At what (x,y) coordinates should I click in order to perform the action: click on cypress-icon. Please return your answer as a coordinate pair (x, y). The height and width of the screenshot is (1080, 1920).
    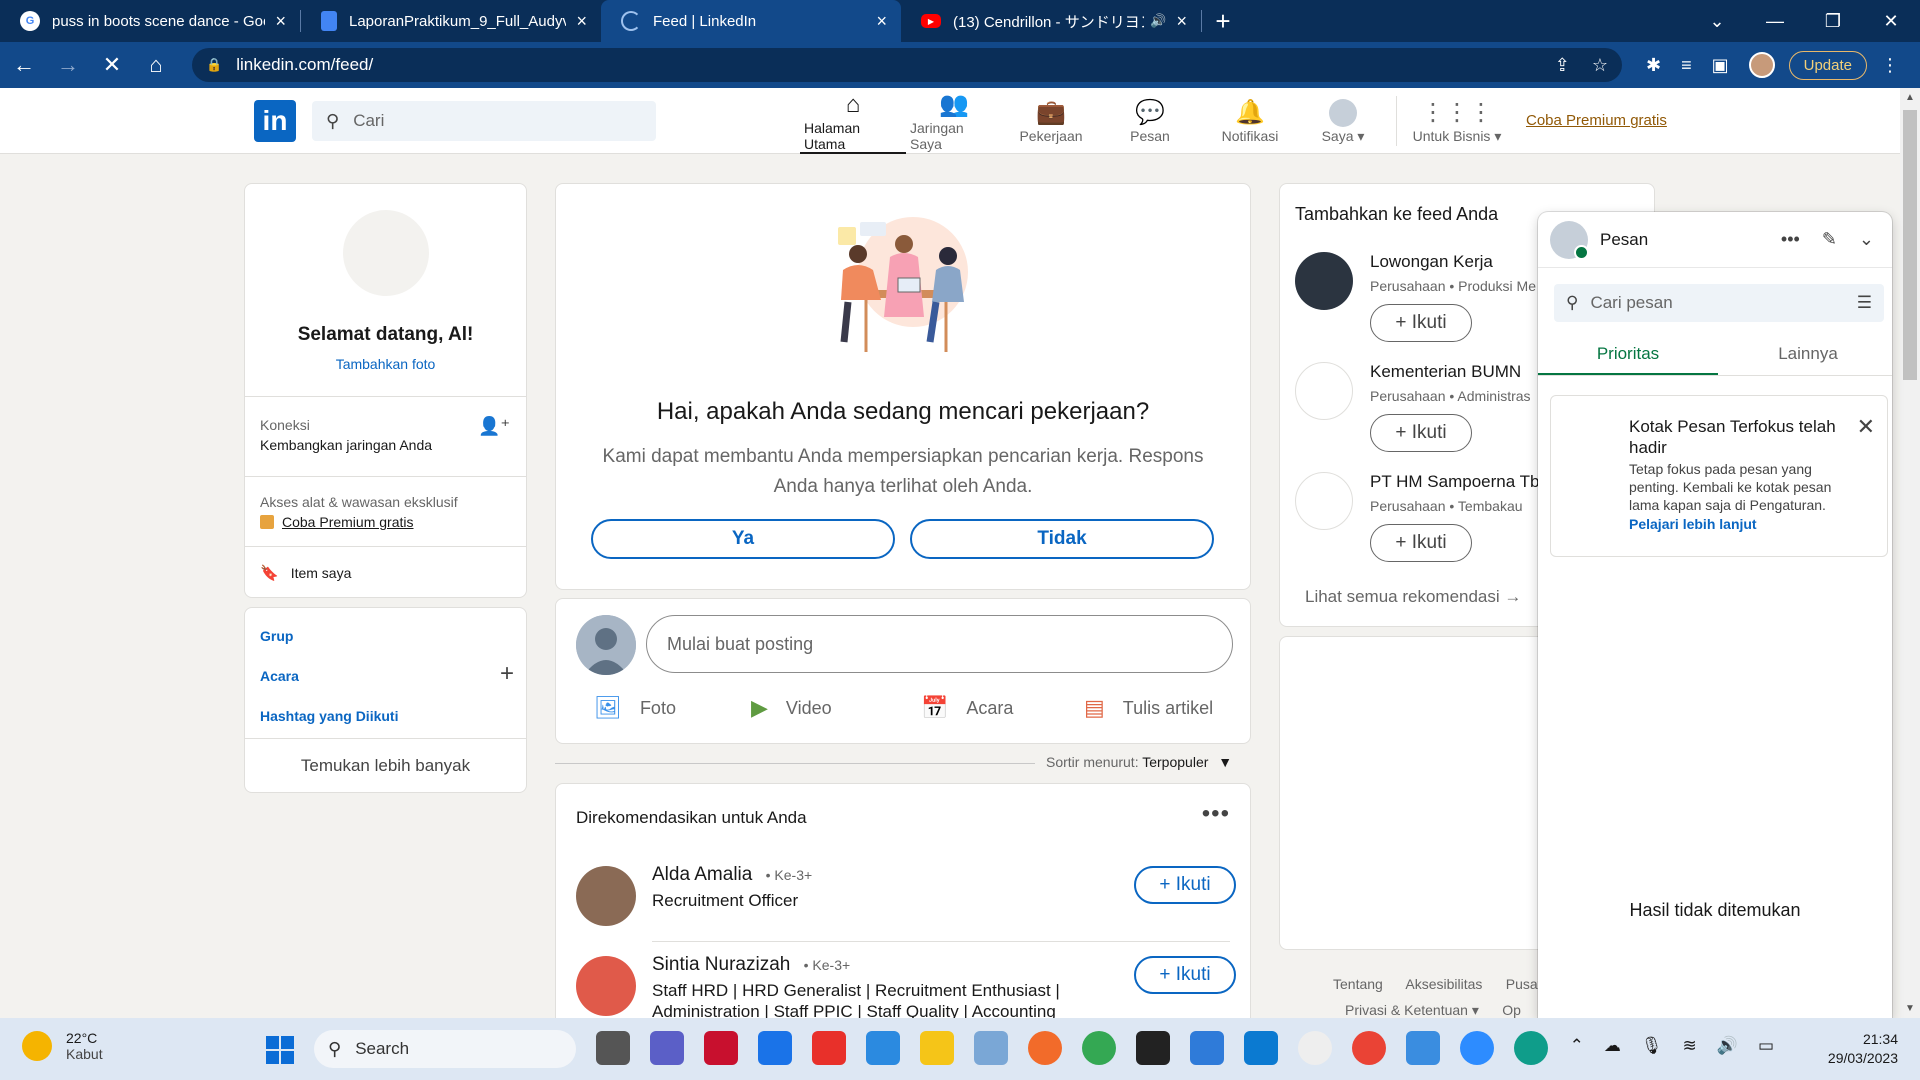
    Looking at the image, I should click on (1315, 1048).